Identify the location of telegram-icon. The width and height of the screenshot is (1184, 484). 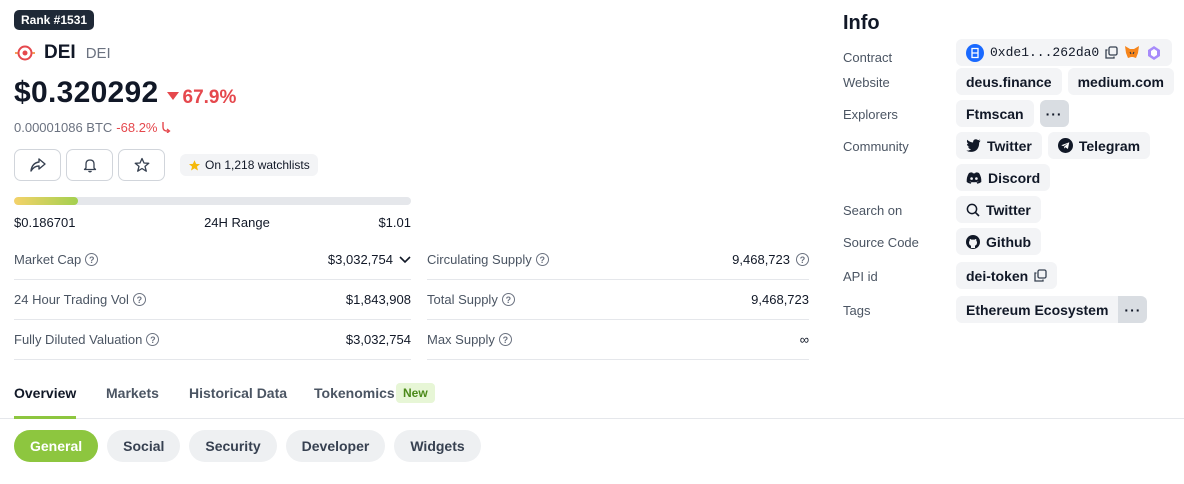
(1065, 145).